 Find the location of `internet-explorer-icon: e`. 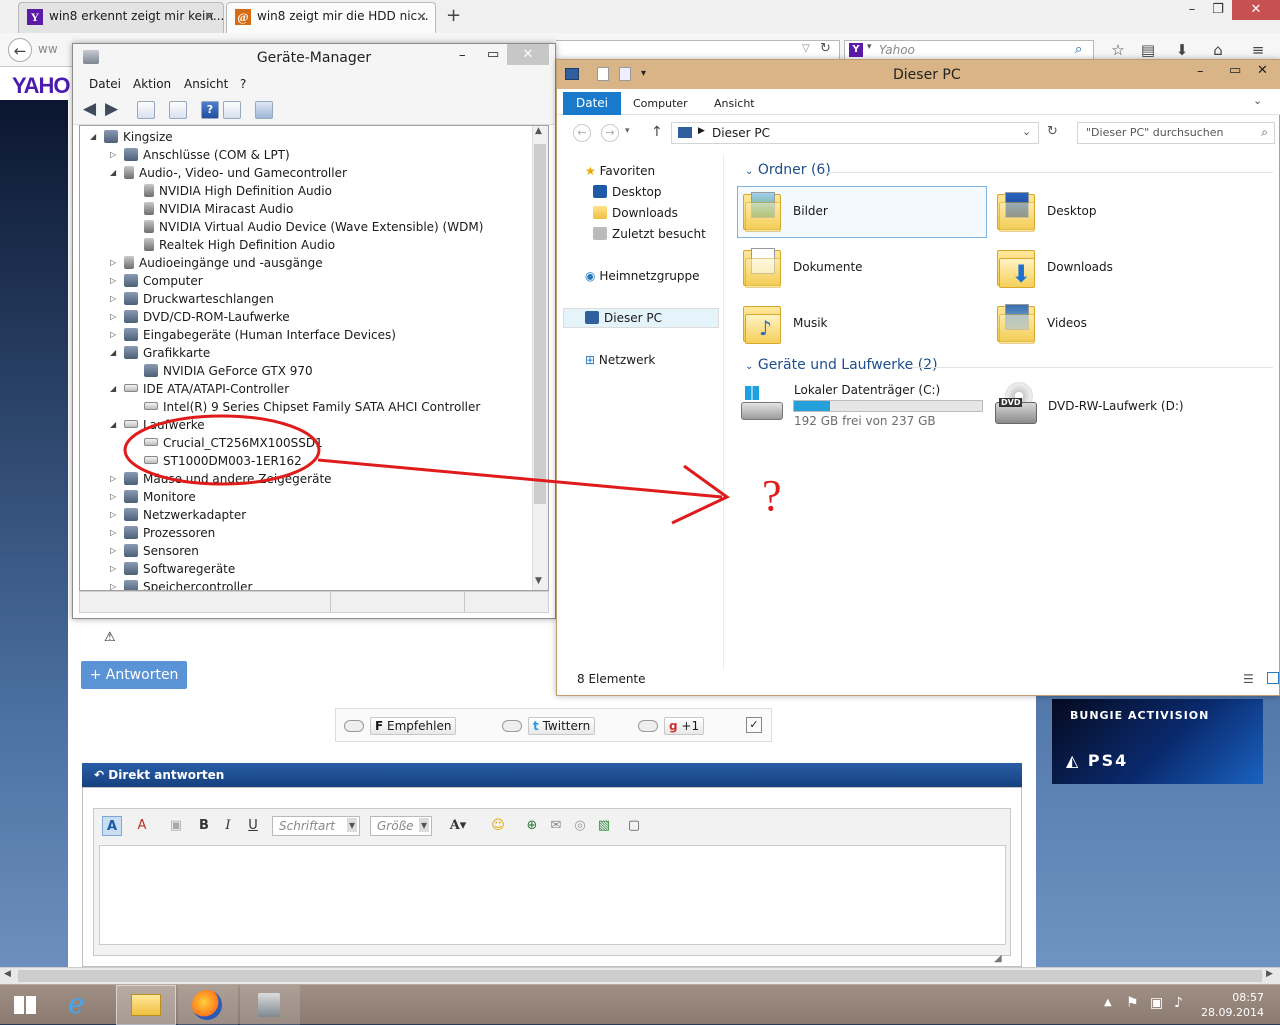

internet-explorer-icon: e is located at coordinates (76, 1003).